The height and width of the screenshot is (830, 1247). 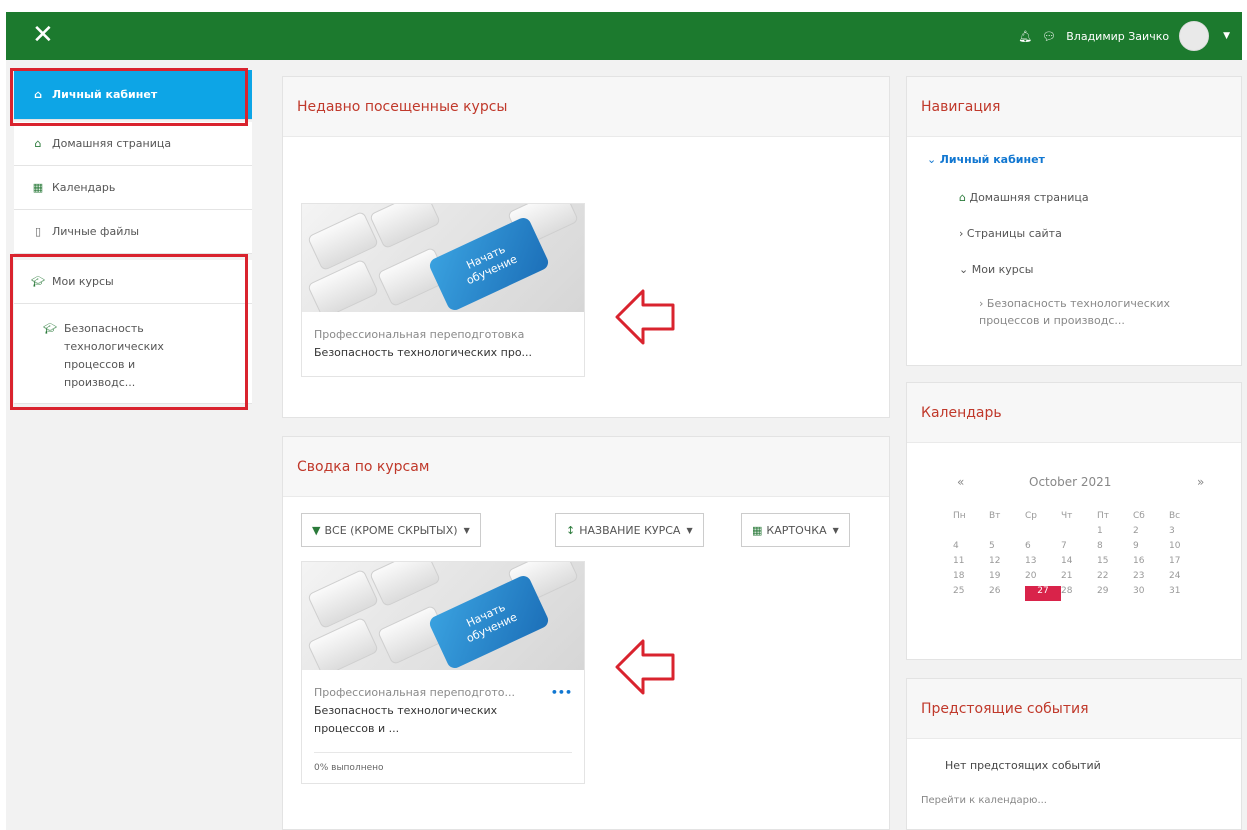 What do you see at coordinates (112, 143) in the screenshot?
I see `sidebar-item-label: Домашняя страница` at bounding box center [112, 143].